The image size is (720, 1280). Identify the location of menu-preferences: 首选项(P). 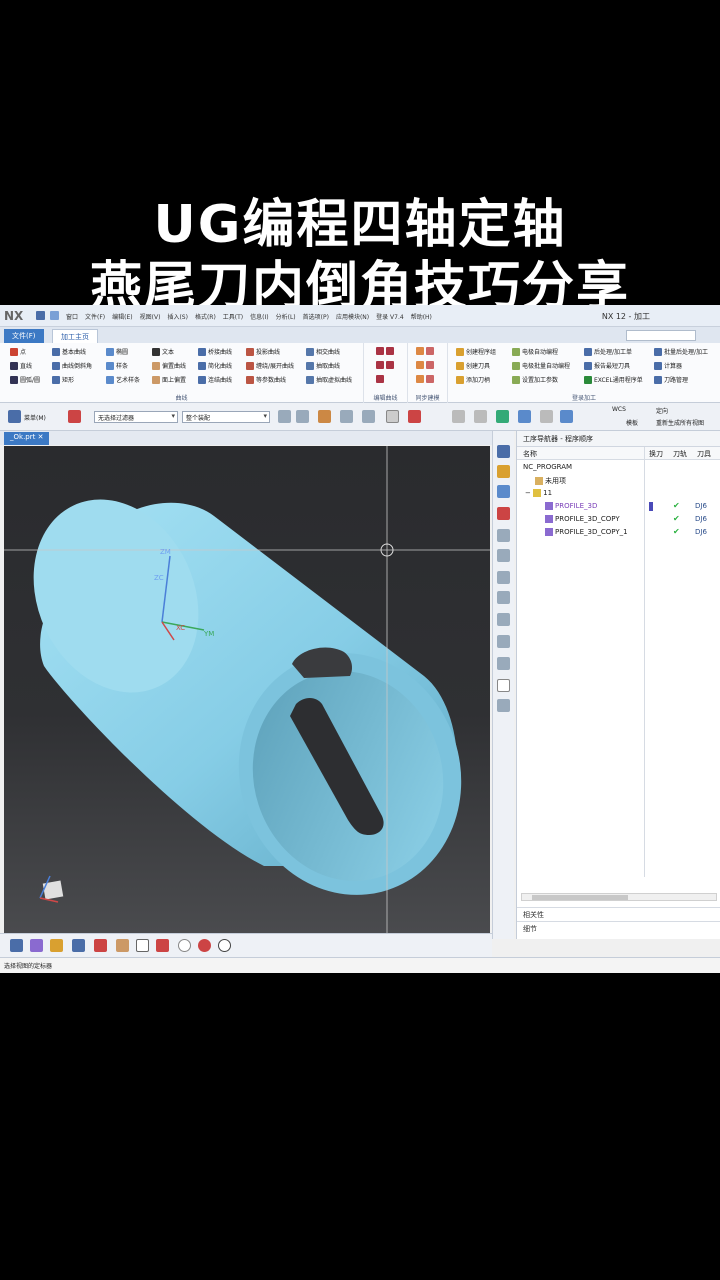
(316, 316).